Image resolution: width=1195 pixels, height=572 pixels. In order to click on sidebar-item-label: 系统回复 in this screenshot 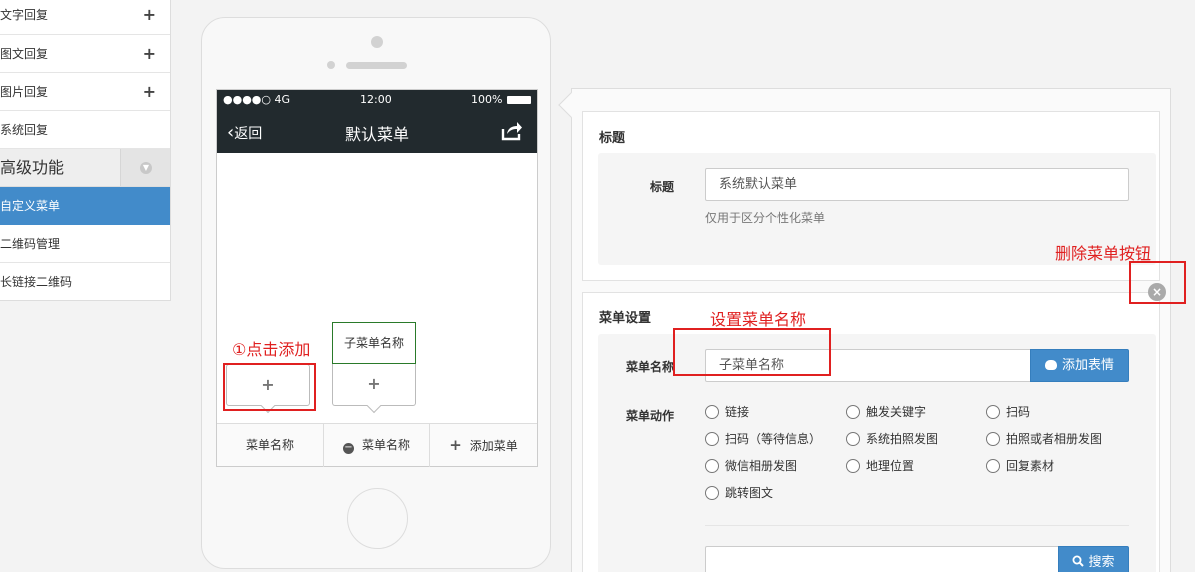, I will do `click(24, 130)`.